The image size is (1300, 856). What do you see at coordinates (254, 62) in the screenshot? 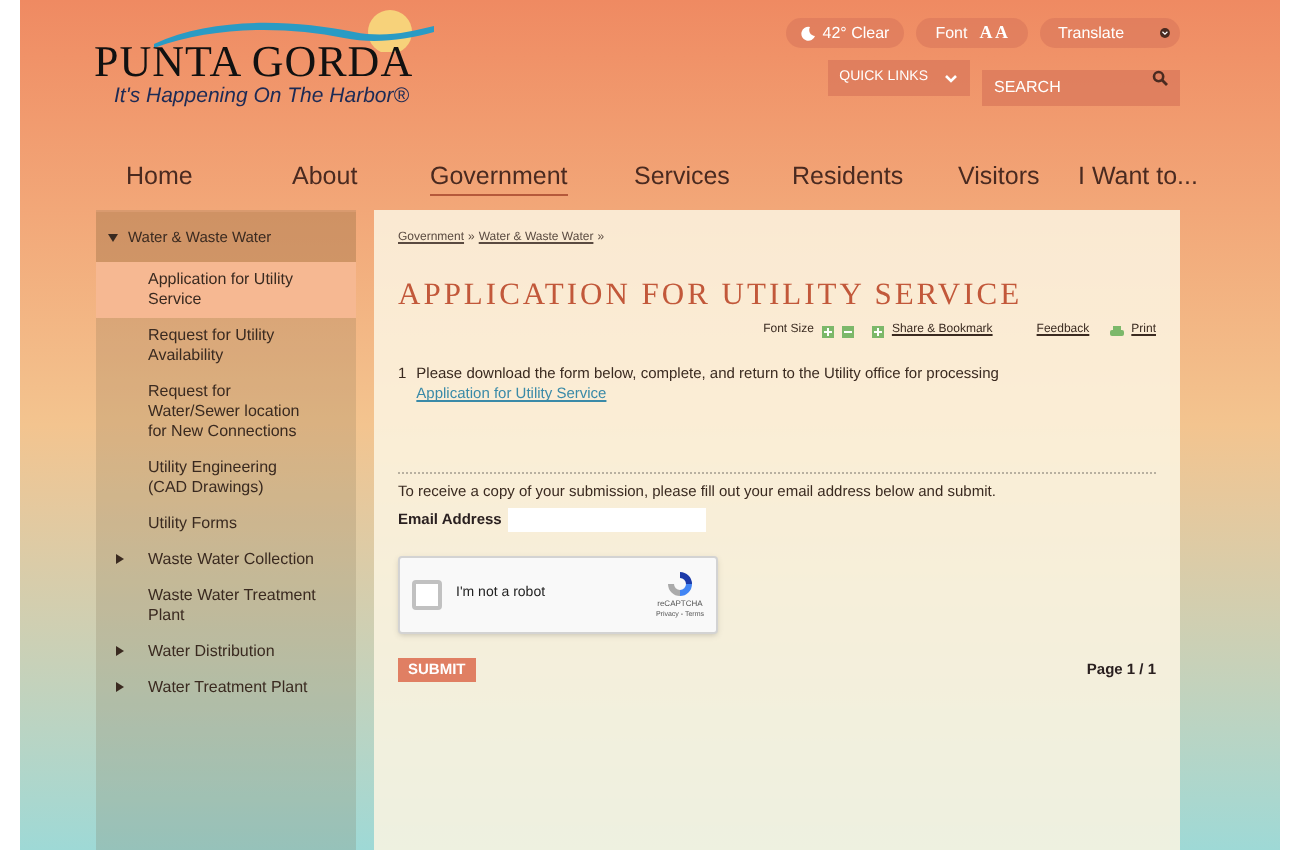
I see `logo-text: PUNTA GORDA` at bounding box center [254, 62].